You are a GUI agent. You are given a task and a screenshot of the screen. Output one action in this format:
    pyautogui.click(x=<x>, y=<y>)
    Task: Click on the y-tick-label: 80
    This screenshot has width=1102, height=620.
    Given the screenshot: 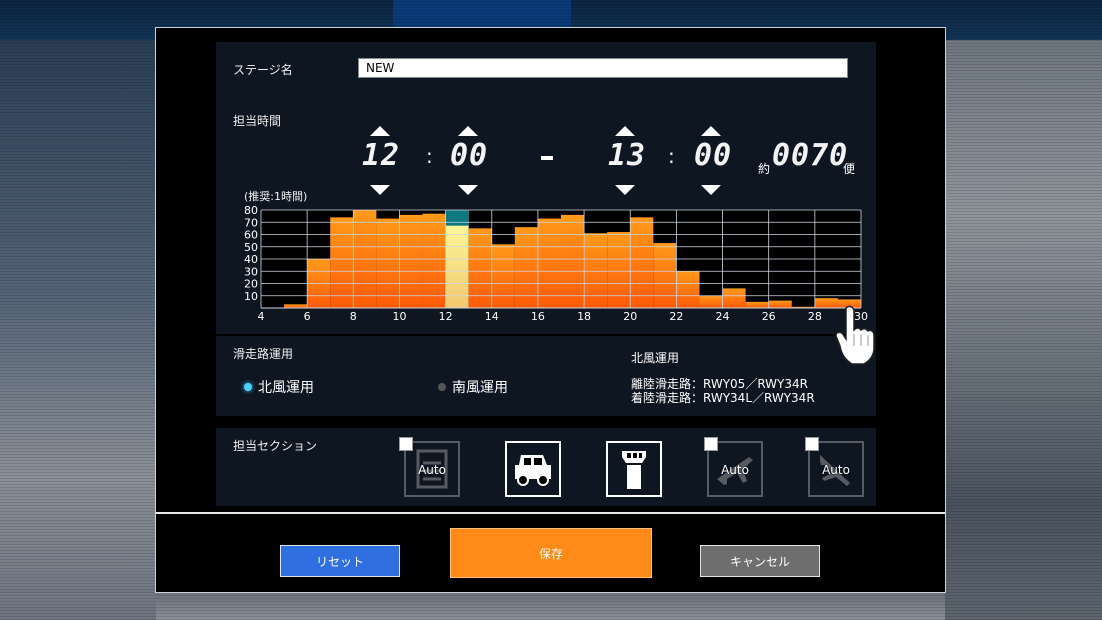 What is the action you would take?
    pyautogui.click(x=251, y=210)
    